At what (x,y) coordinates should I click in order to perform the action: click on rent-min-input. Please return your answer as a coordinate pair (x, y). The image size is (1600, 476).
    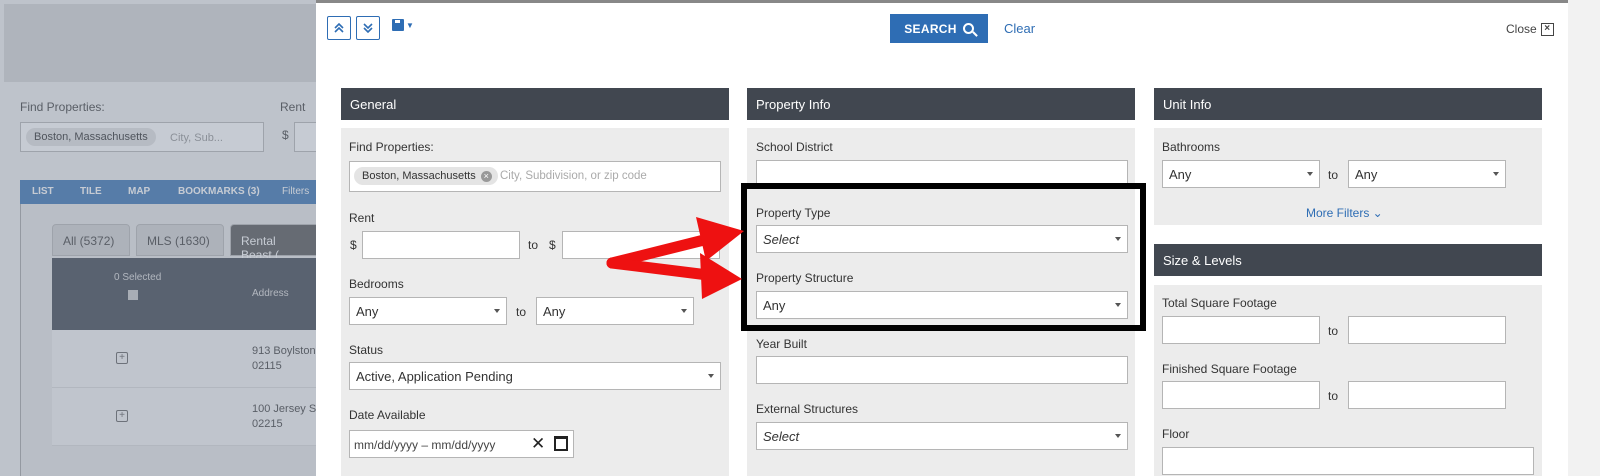
    Looking at the image, I should click on (441, 245).